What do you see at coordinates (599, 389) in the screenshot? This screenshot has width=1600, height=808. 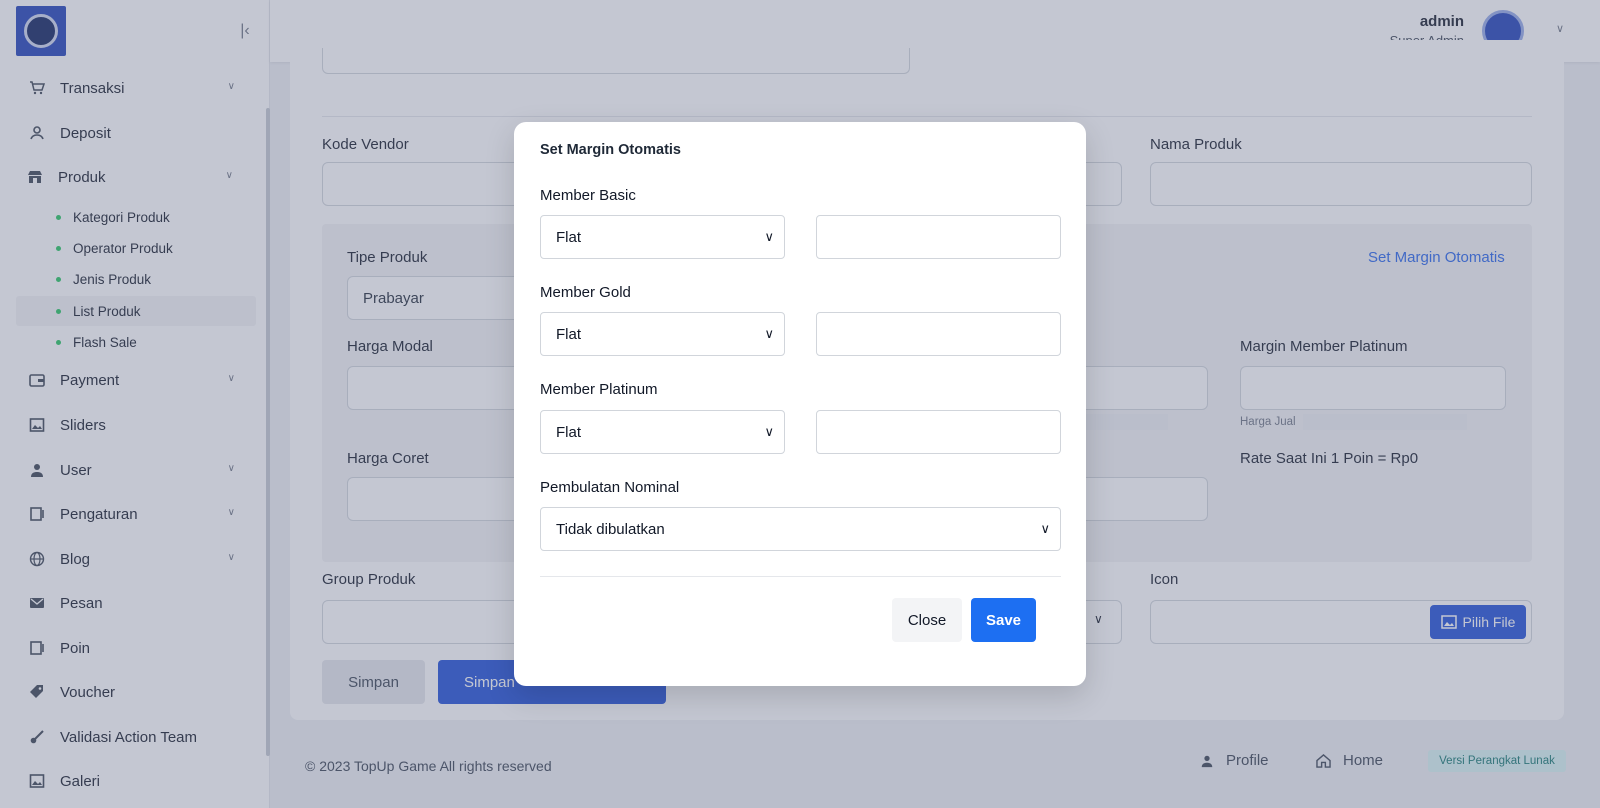 I see `member-platinum-label: Member Platinum` at bounding box center [599, 389].